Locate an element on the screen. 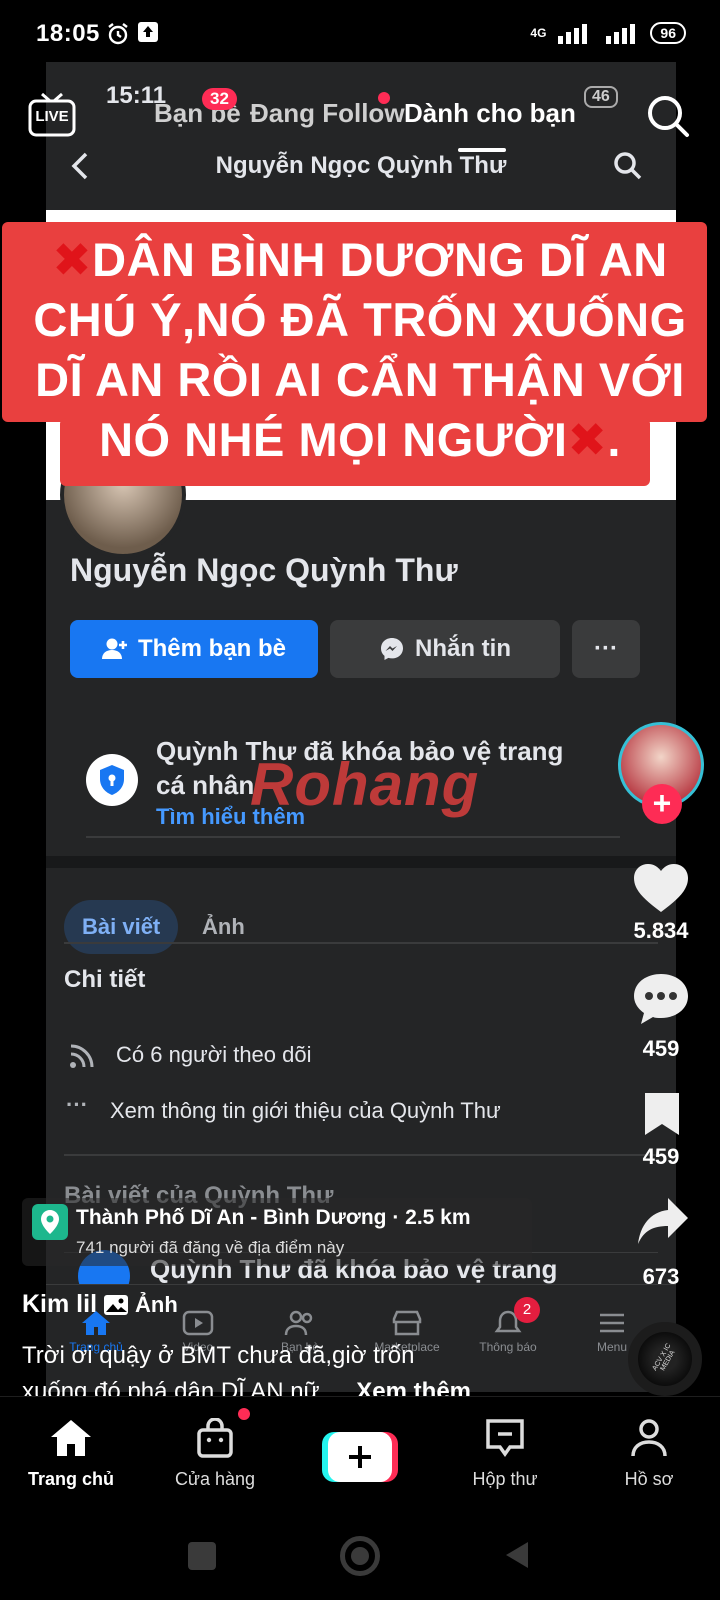 The image size is (720, 1600). like-count: 5.834 is located at coordinates (661, 930).